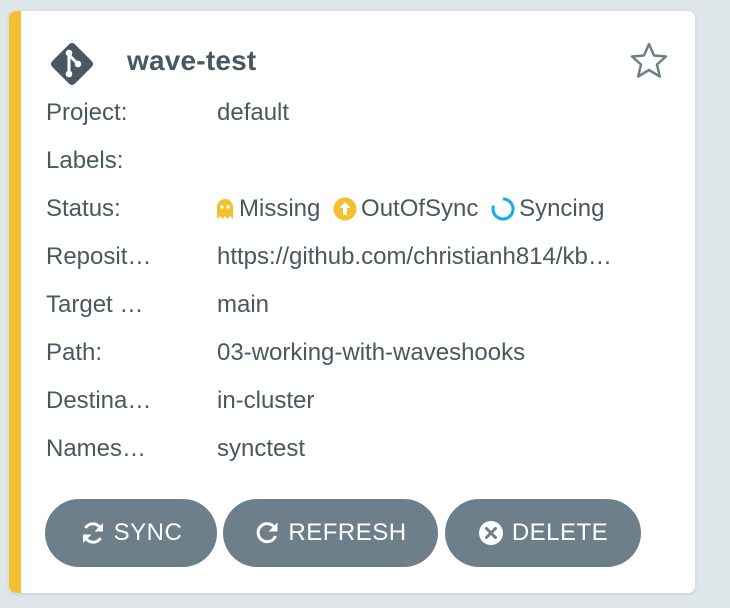 The width and height of the screenshot is (730, 608). Describe the element at coordinates (562, 208) in the screenshot. I see `operation-status-text: Syncing` at that location.